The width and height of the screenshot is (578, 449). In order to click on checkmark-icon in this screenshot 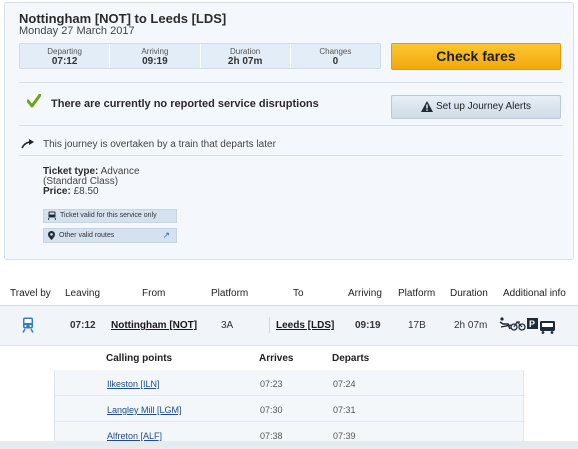, I will do `click(34, 101)`.